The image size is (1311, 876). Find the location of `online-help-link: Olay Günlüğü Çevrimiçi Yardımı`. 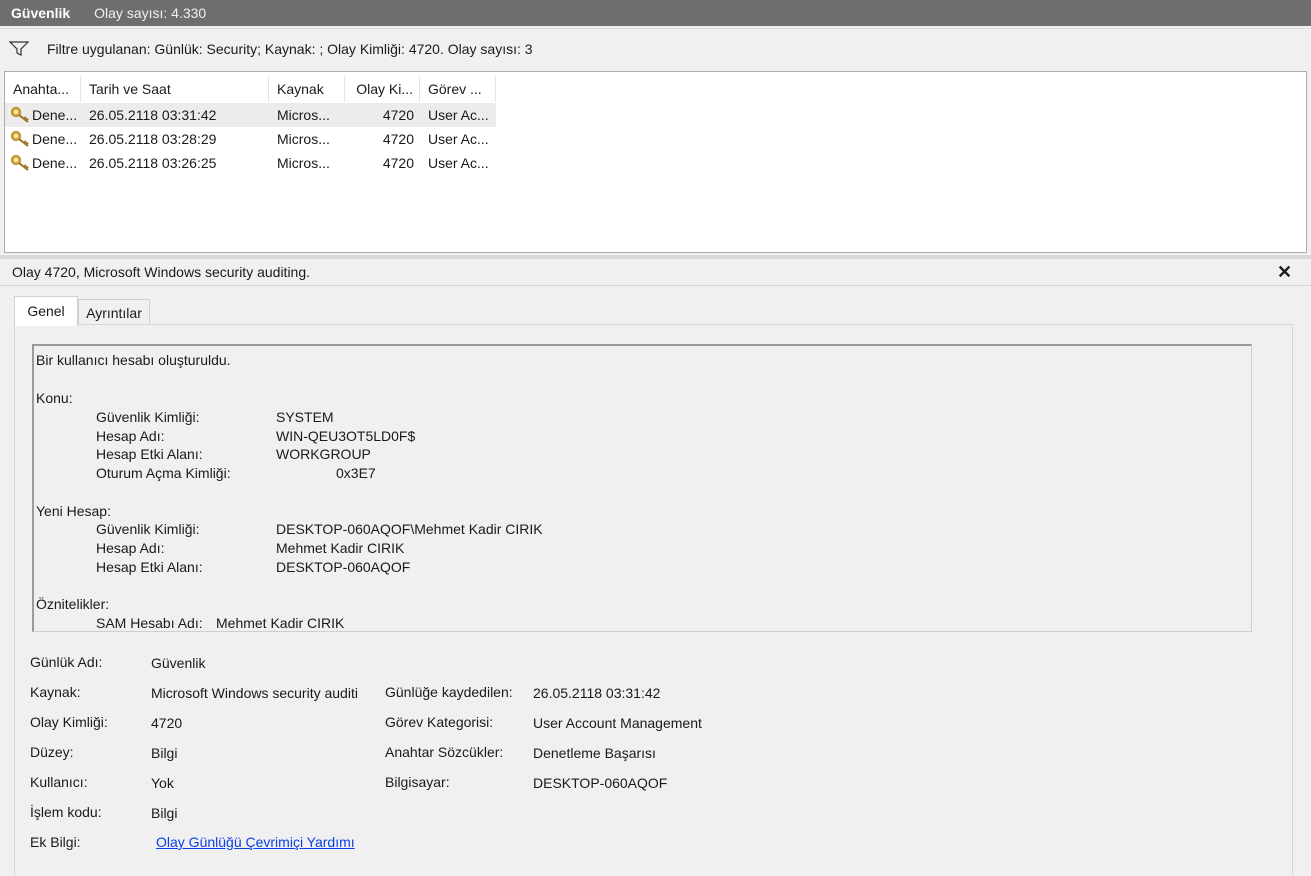

online-help-link: Olay Günlüğü Çevrimiçi Yardımı is located at coordinates (255, 842).